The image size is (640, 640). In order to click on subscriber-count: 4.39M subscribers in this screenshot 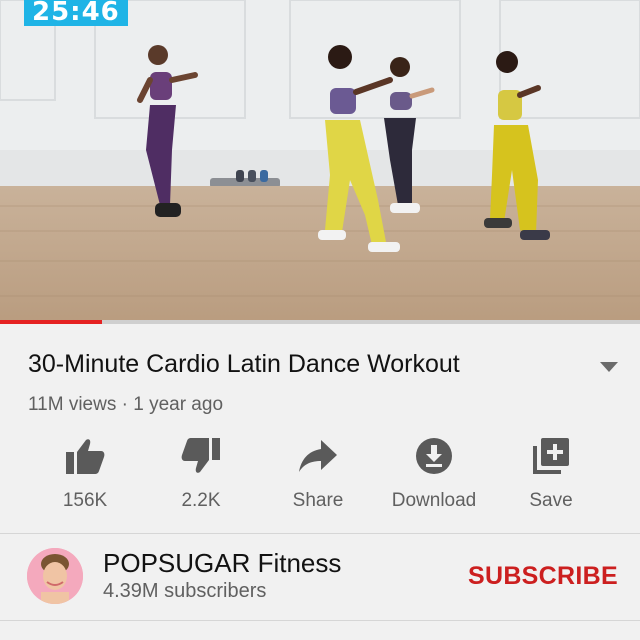, I will do `click(185, 591)`.